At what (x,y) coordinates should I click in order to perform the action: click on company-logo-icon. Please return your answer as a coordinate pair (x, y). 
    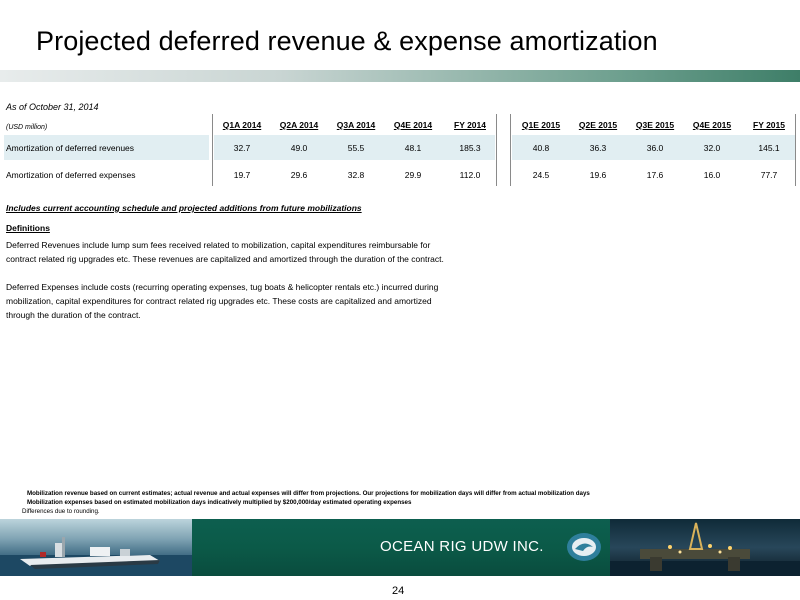
    Looking at the image, I should click on (584, 547).